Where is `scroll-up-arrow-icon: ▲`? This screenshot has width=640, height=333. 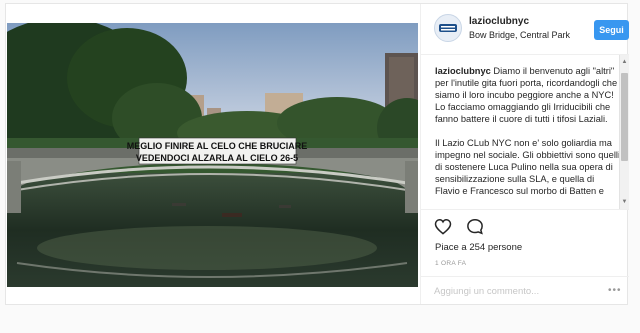
scroll-up-arrow-icon: ▲ is located at coordinates (624, 62).